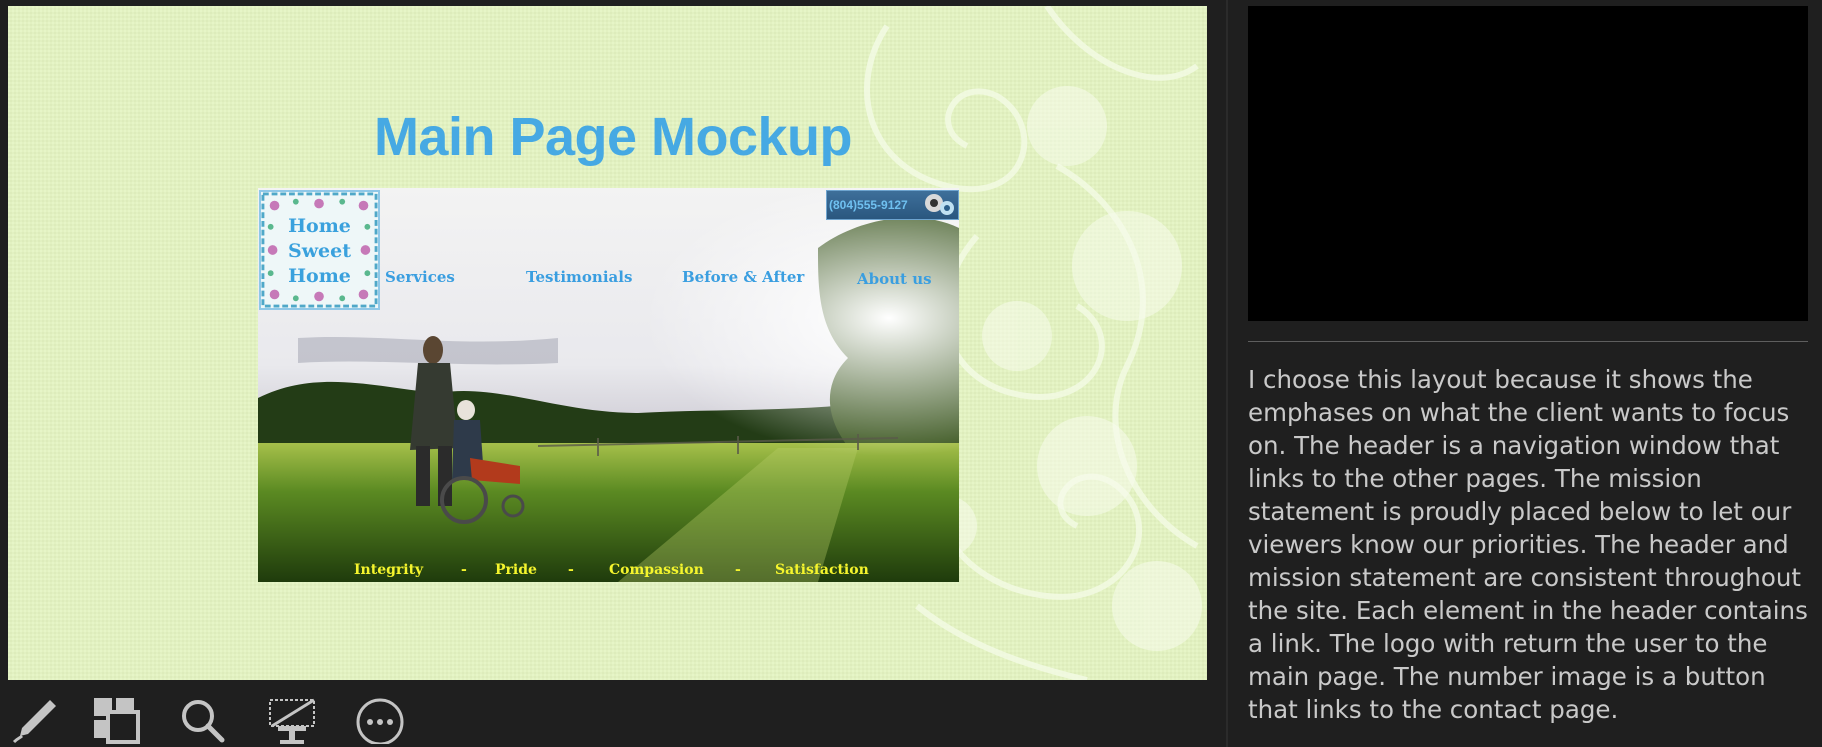 This screenshot has height=747, width=1822. I want to click on pen-tool-button, so click(36, 720).